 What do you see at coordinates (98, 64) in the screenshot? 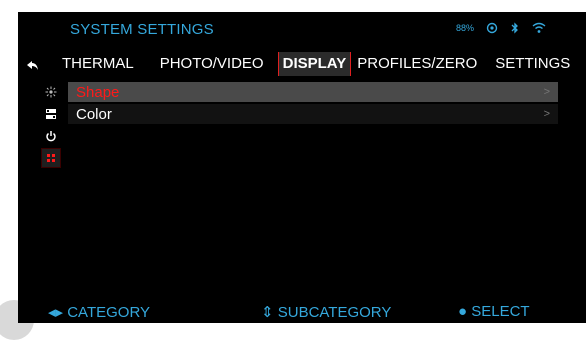
I see `tab-thermal: THERMAL` at bounding box center [98, 64].